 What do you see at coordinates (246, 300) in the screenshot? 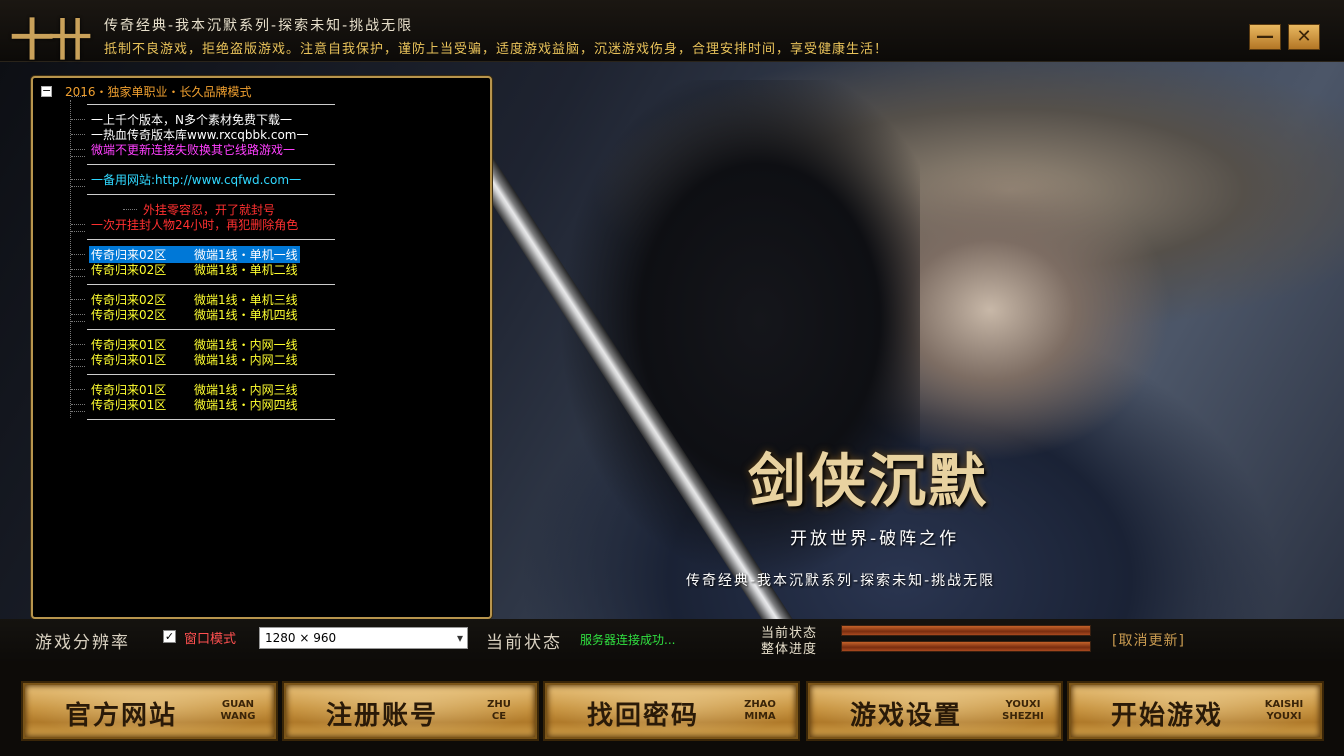
I see `server-line: 微端1线・单机三线` at bounding box center [246, 300].